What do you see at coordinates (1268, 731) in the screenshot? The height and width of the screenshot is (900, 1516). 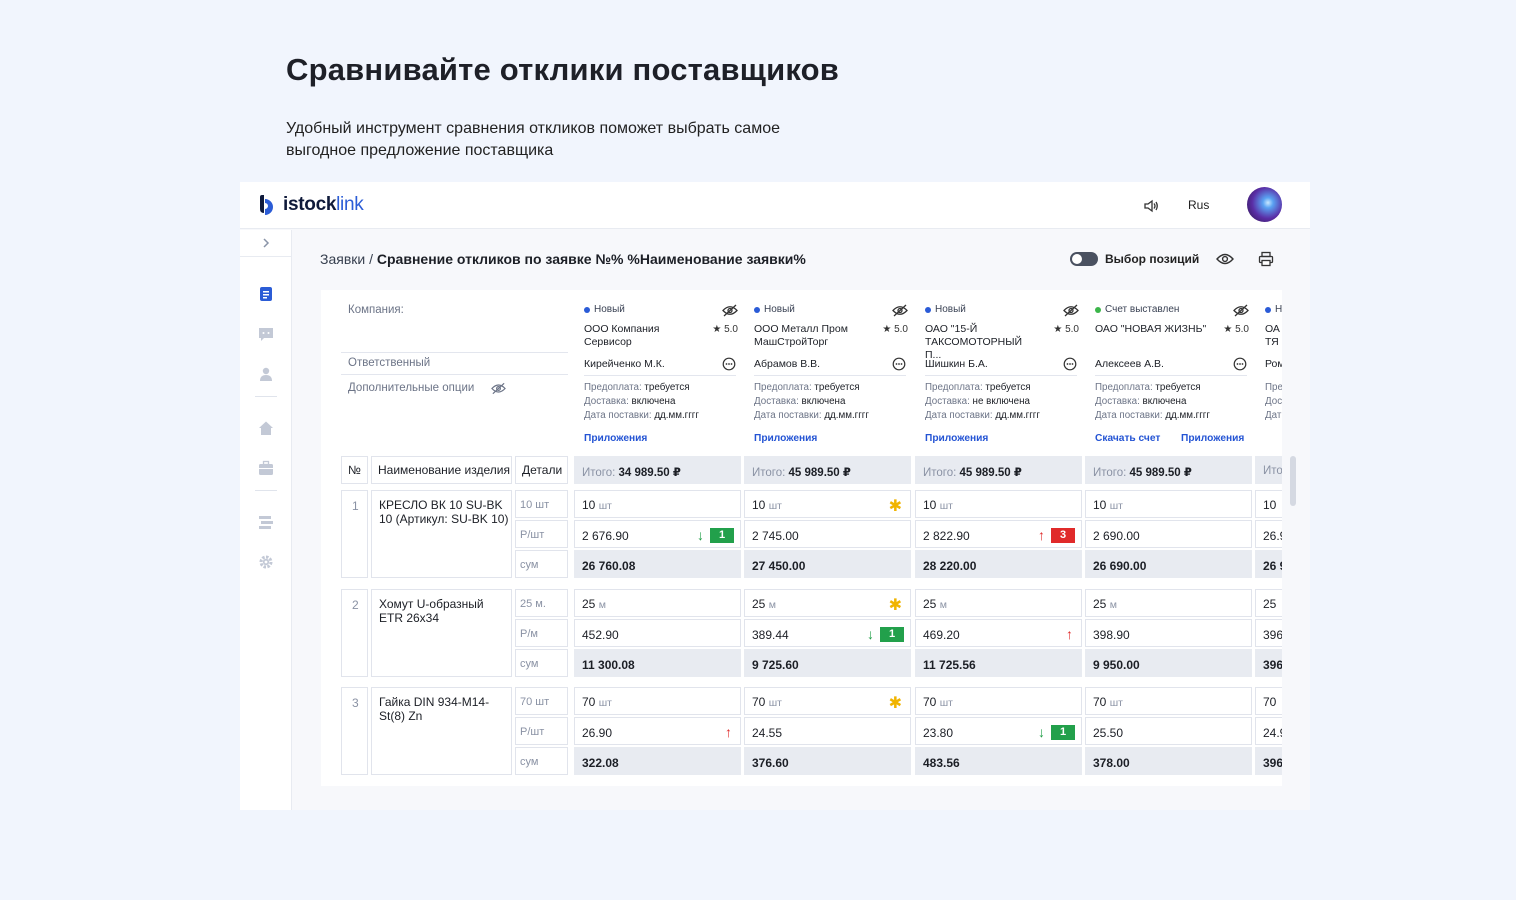 I see `offer-price: 24.9` at bounding box center [1268, 731].